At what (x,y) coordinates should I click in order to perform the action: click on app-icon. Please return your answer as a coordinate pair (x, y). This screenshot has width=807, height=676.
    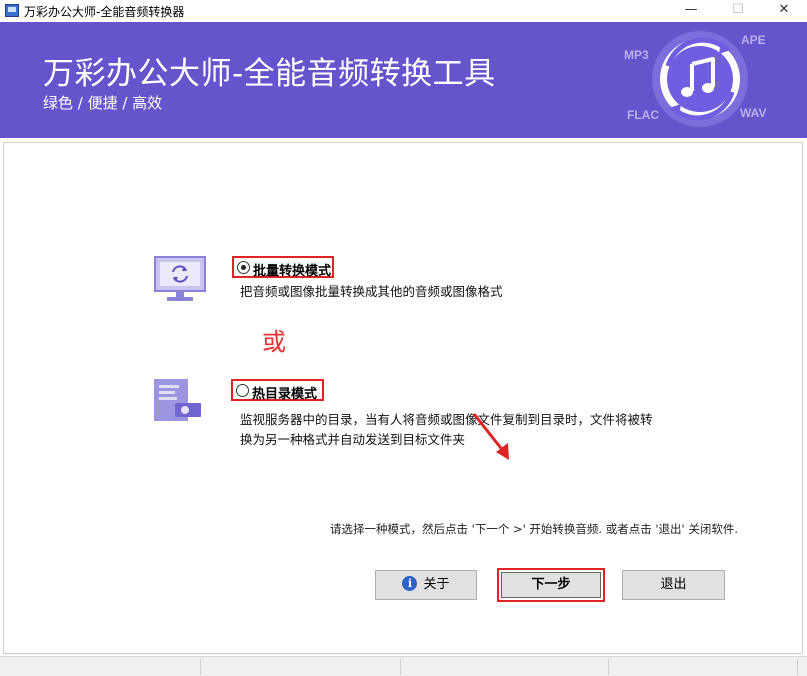
    Looking at the image, I should click on (12, 10).